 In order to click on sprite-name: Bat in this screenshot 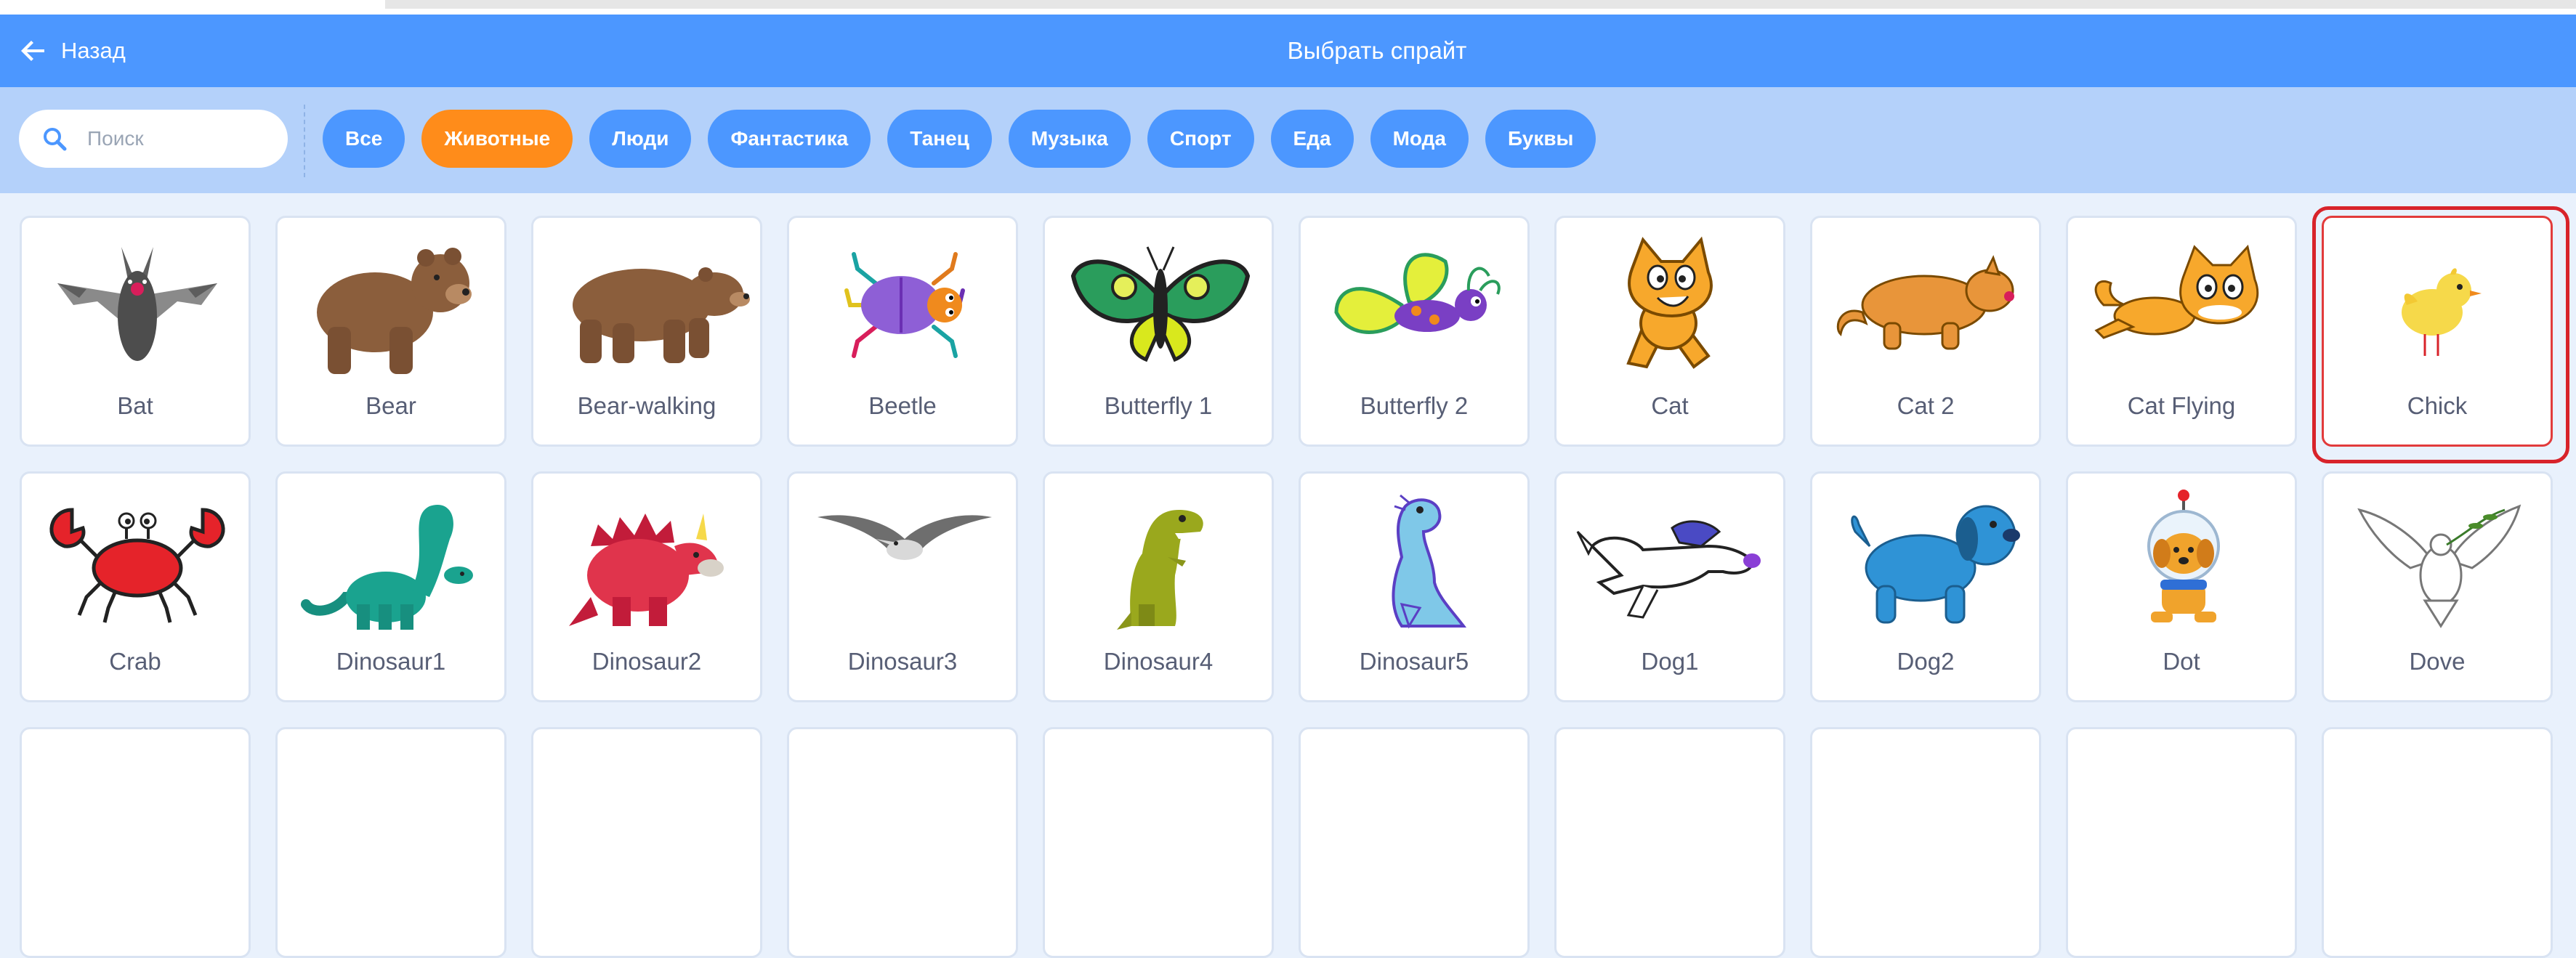, I will do `click(135, 405)`.